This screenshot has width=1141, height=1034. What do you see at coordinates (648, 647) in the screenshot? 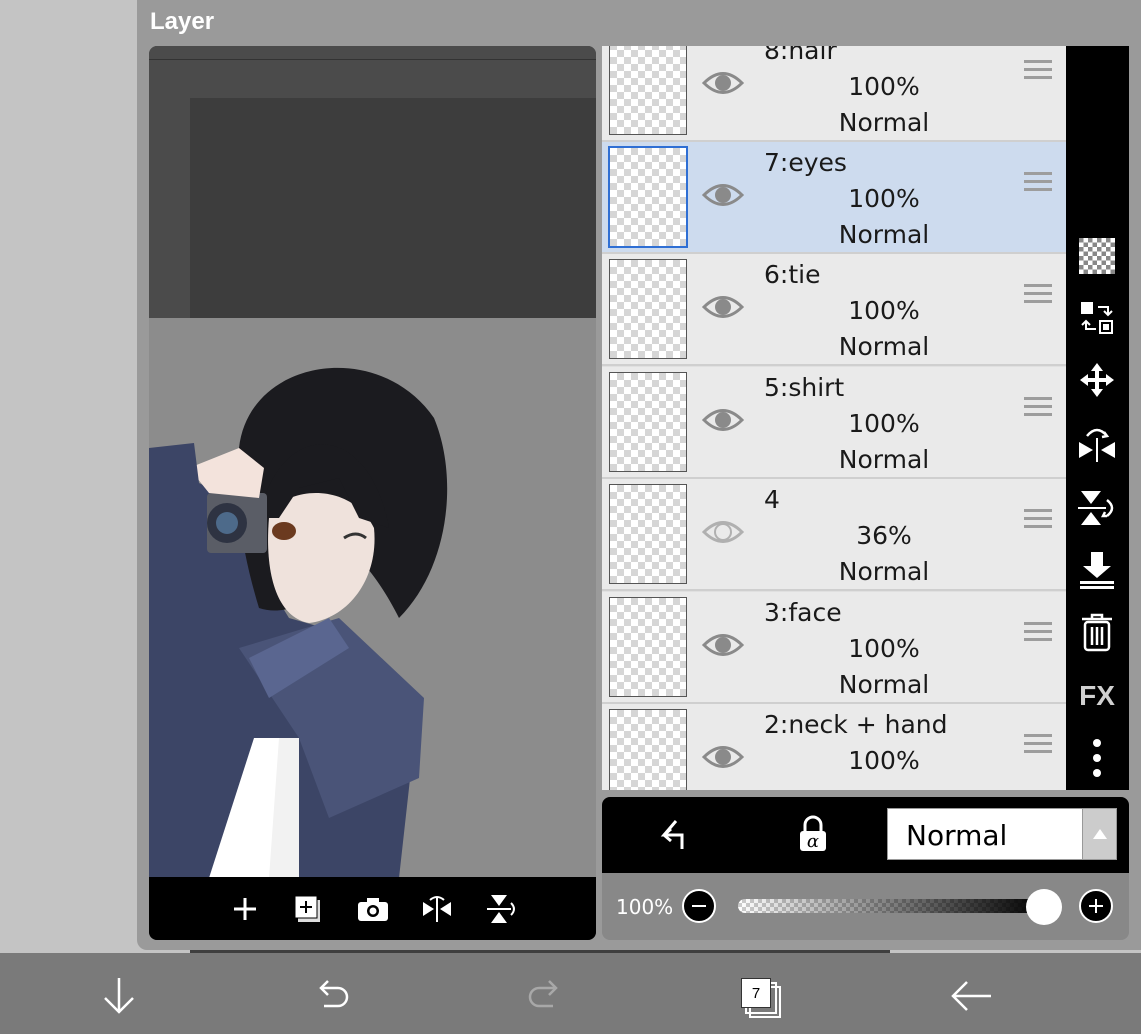
I see `face-thumbnail` at bounding box center [648, 647].